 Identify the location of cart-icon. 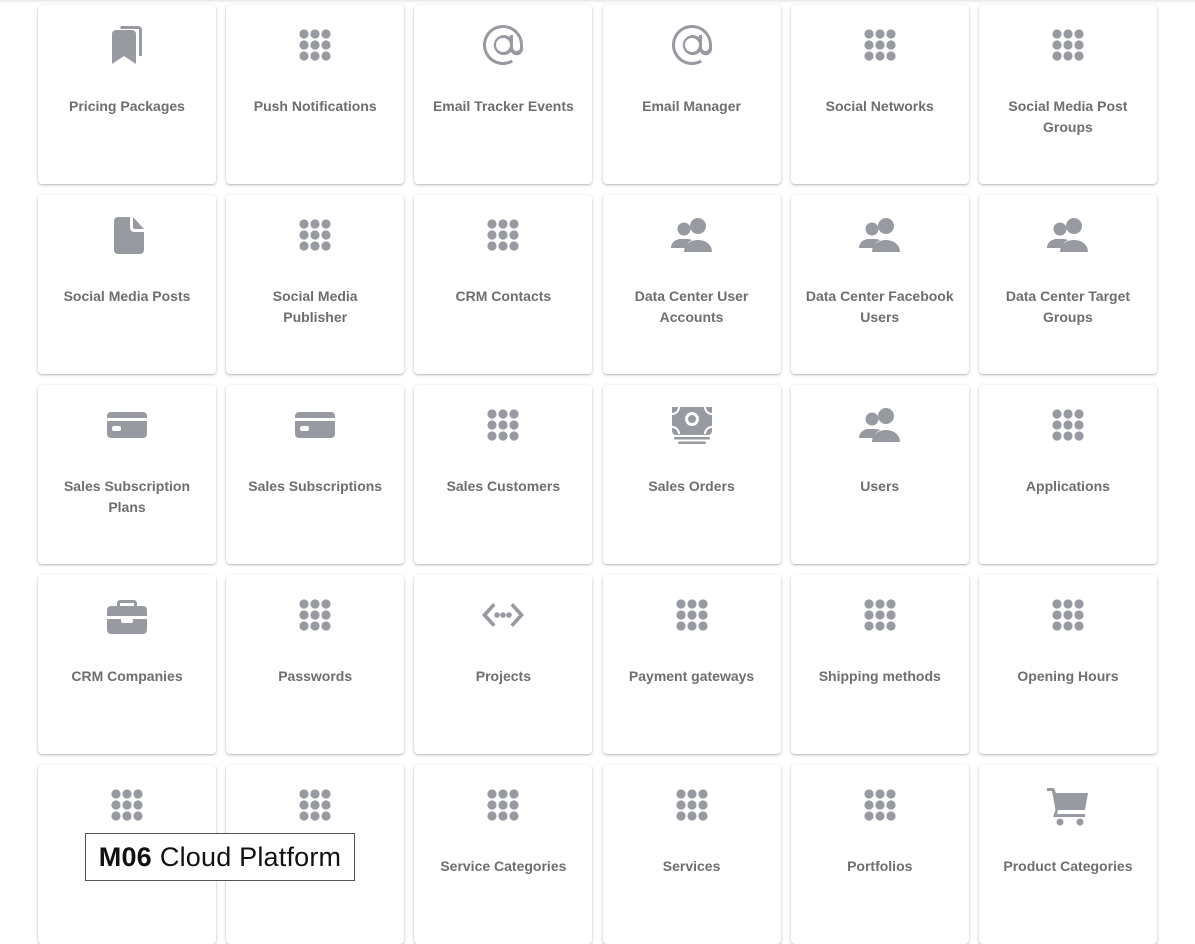
(1068, 805).